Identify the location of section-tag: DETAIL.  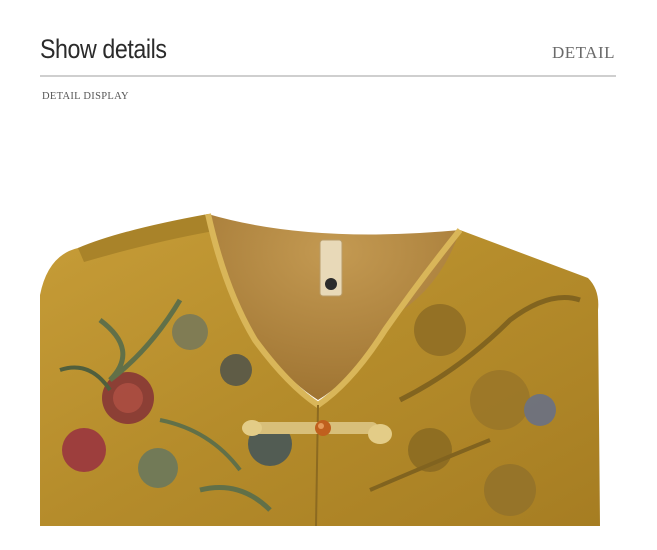
(583, 52).